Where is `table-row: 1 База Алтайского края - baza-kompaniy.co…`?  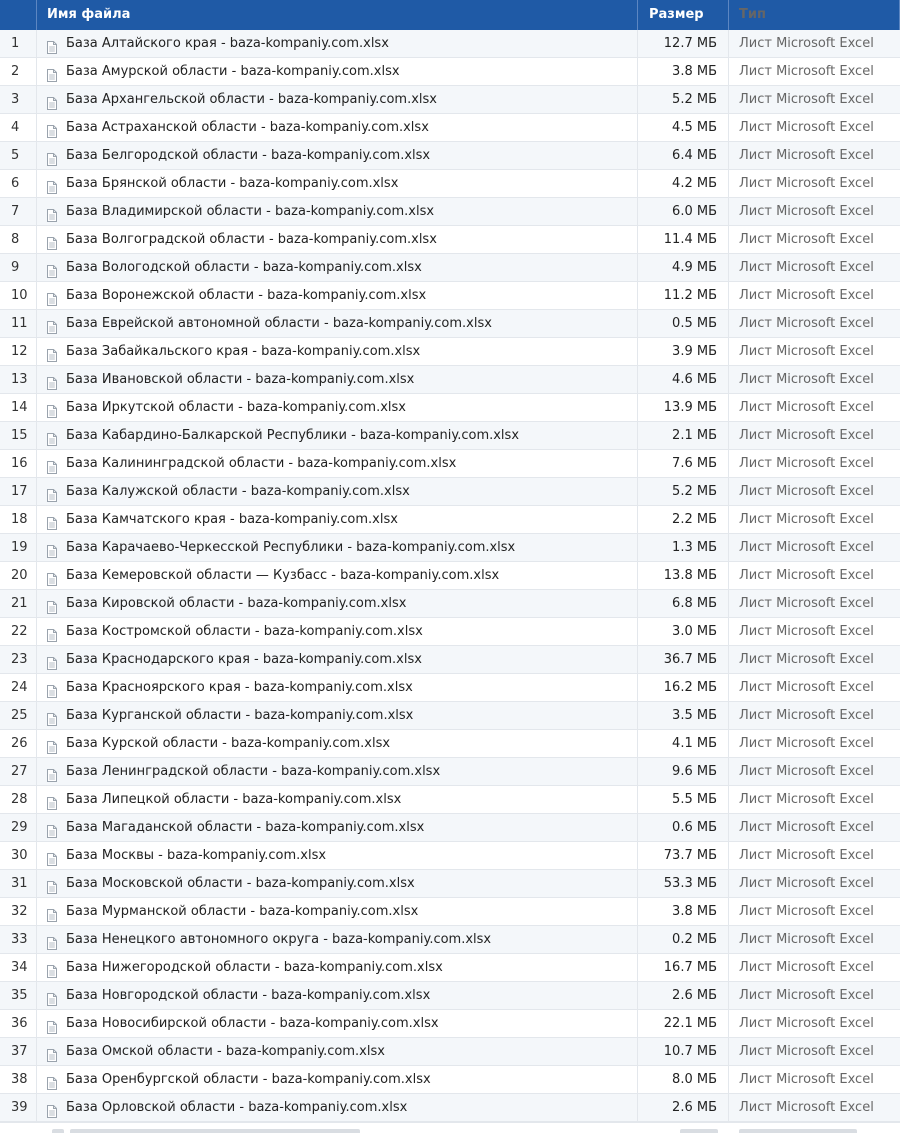
table-row: 1 База Алтайского края - baza-kompaniy.co… is located at coordinates (450, 44).